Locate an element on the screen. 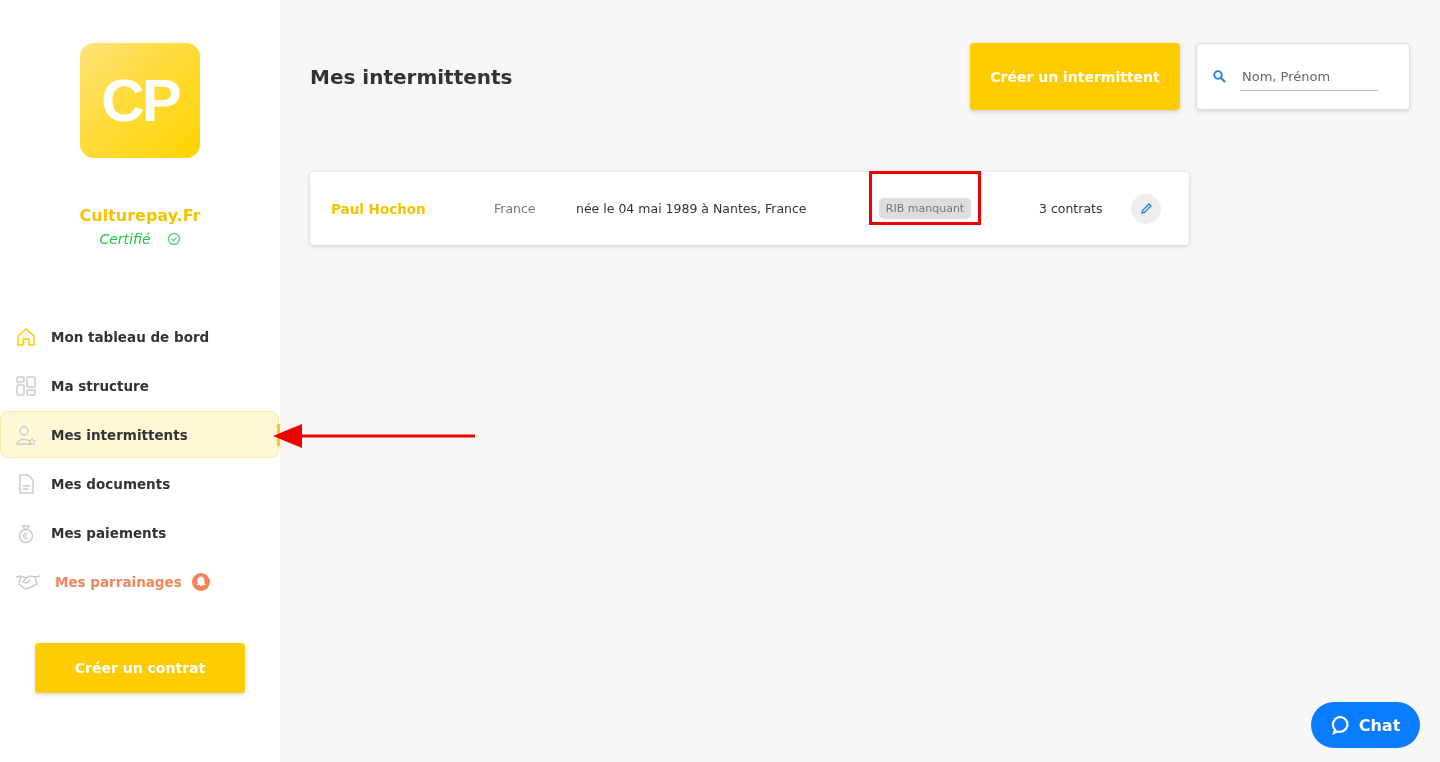 The height and width of the screenshot is (762, 1440). bell-badge-icon is located at coordinates (200, 581).